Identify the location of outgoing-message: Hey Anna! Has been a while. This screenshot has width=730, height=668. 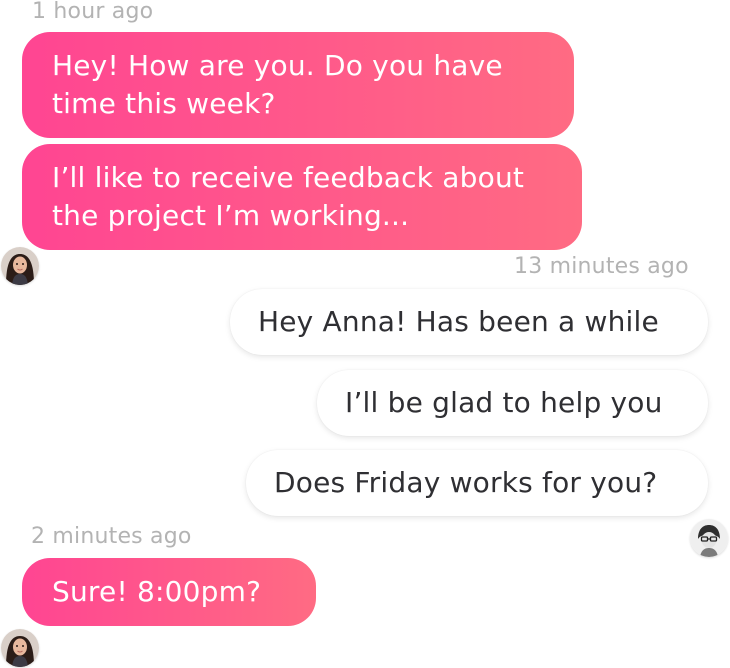
(469, 322).